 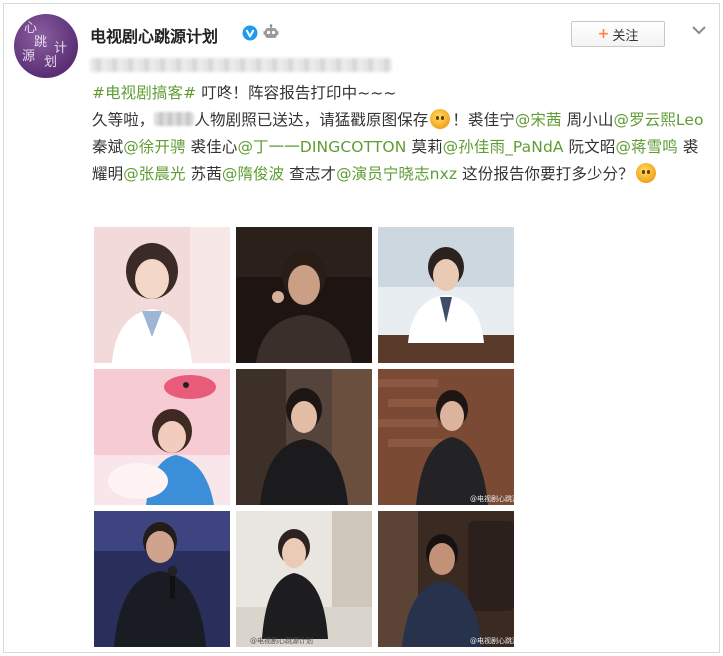 I want to click on avatar-char: 源, so click(x=29, y=56).